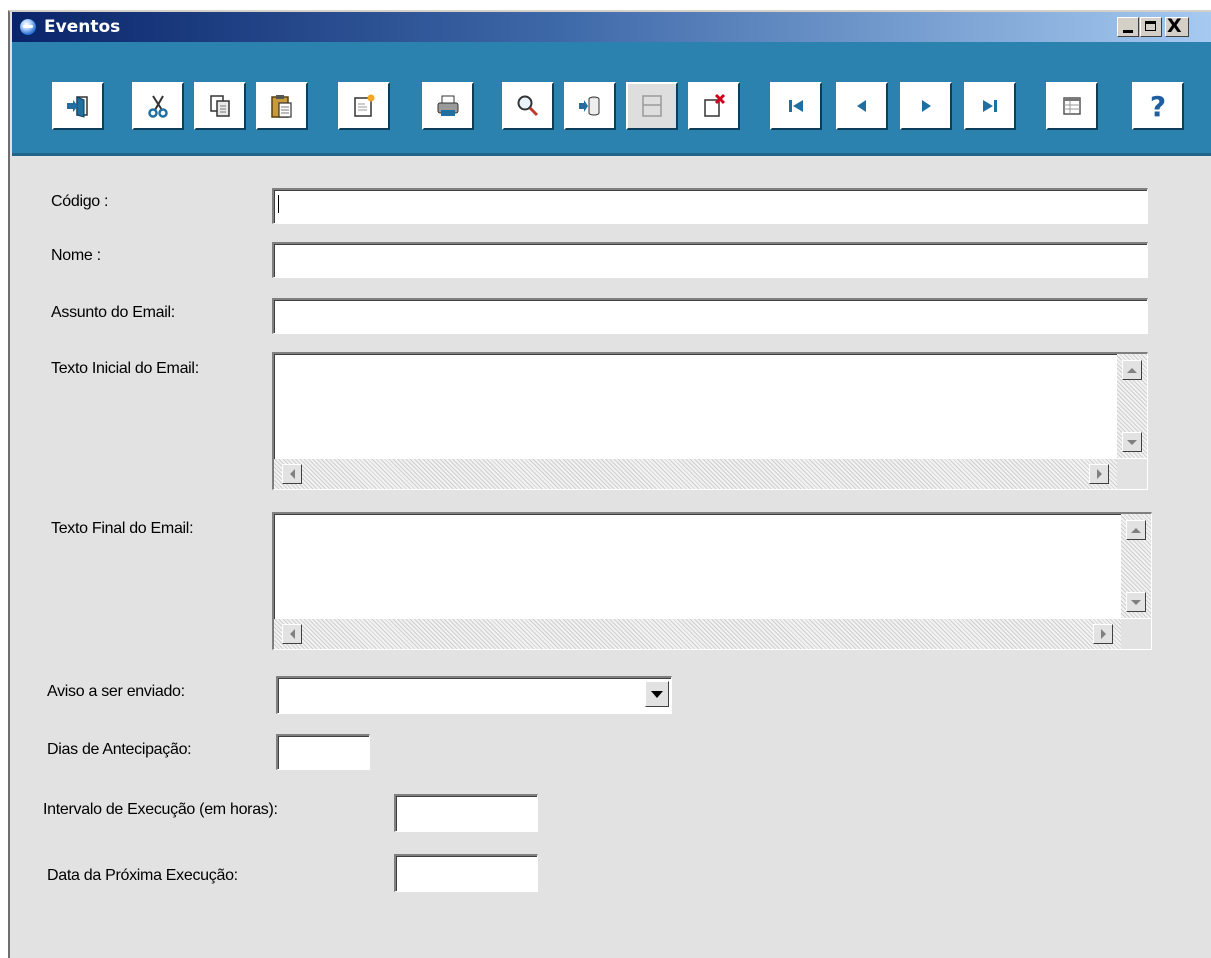 This screenshot has height=958, width=1211. Describe the element at coordinates (611, 27) in the screenshot. I see `title-bar: Eventos X` at that location.